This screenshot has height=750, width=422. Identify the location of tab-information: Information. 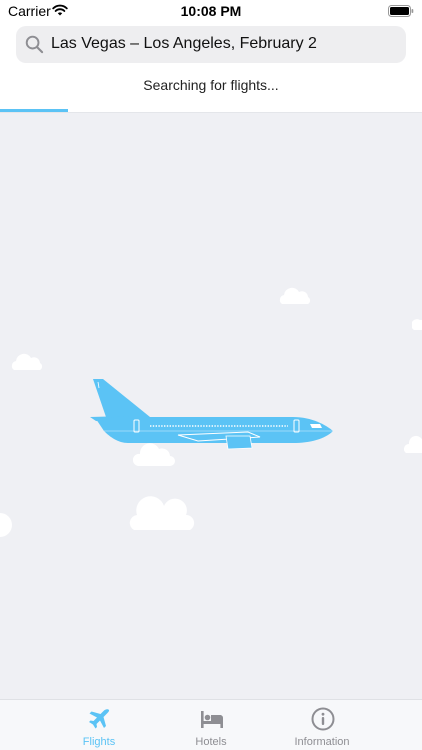
(322, 725).